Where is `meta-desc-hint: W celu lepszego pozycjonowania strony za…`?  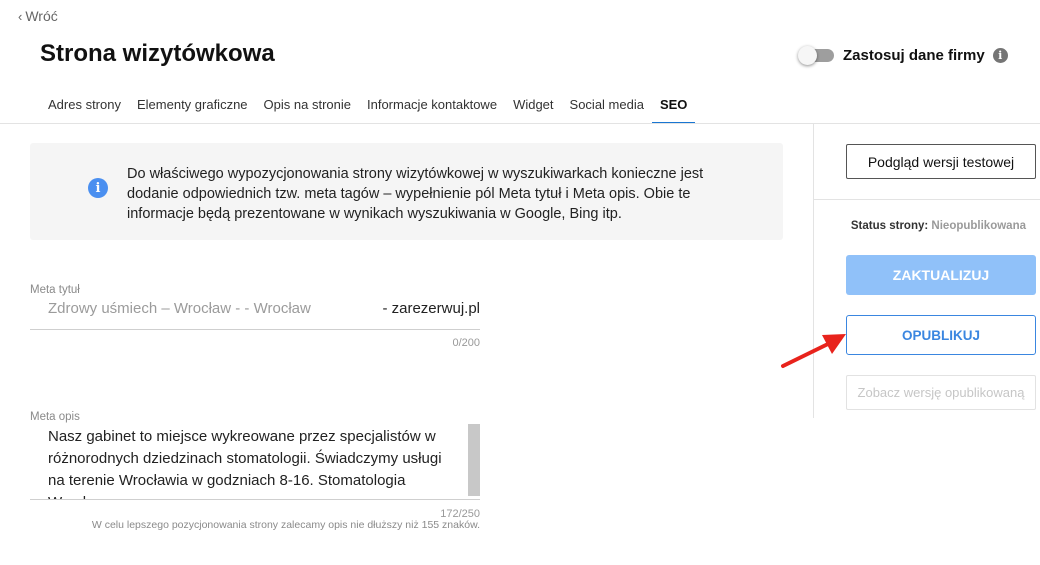
meta-desc-hint: W celu lepszego pozycjonowania strony za… is located at coordinates (285, 525).